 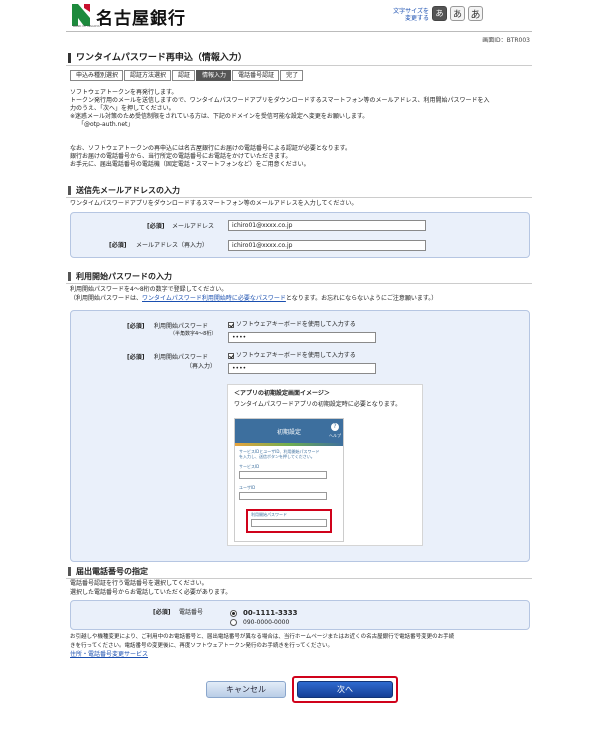 I want to click on font-size-large-button: あ, so click(x=475, y=13).